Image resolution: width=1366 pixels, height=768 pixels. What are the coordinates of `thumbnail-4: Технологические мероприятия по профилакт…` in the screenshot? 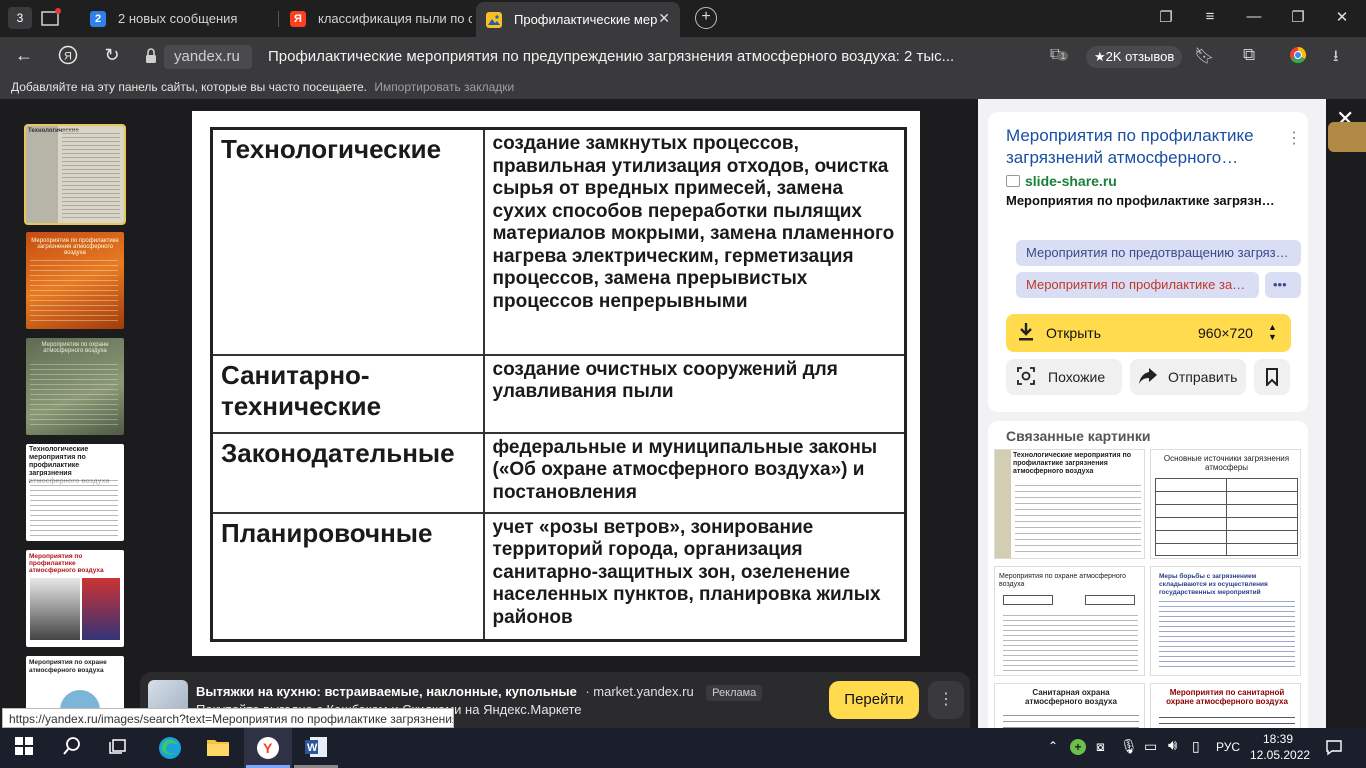 It's located at (75, 492).